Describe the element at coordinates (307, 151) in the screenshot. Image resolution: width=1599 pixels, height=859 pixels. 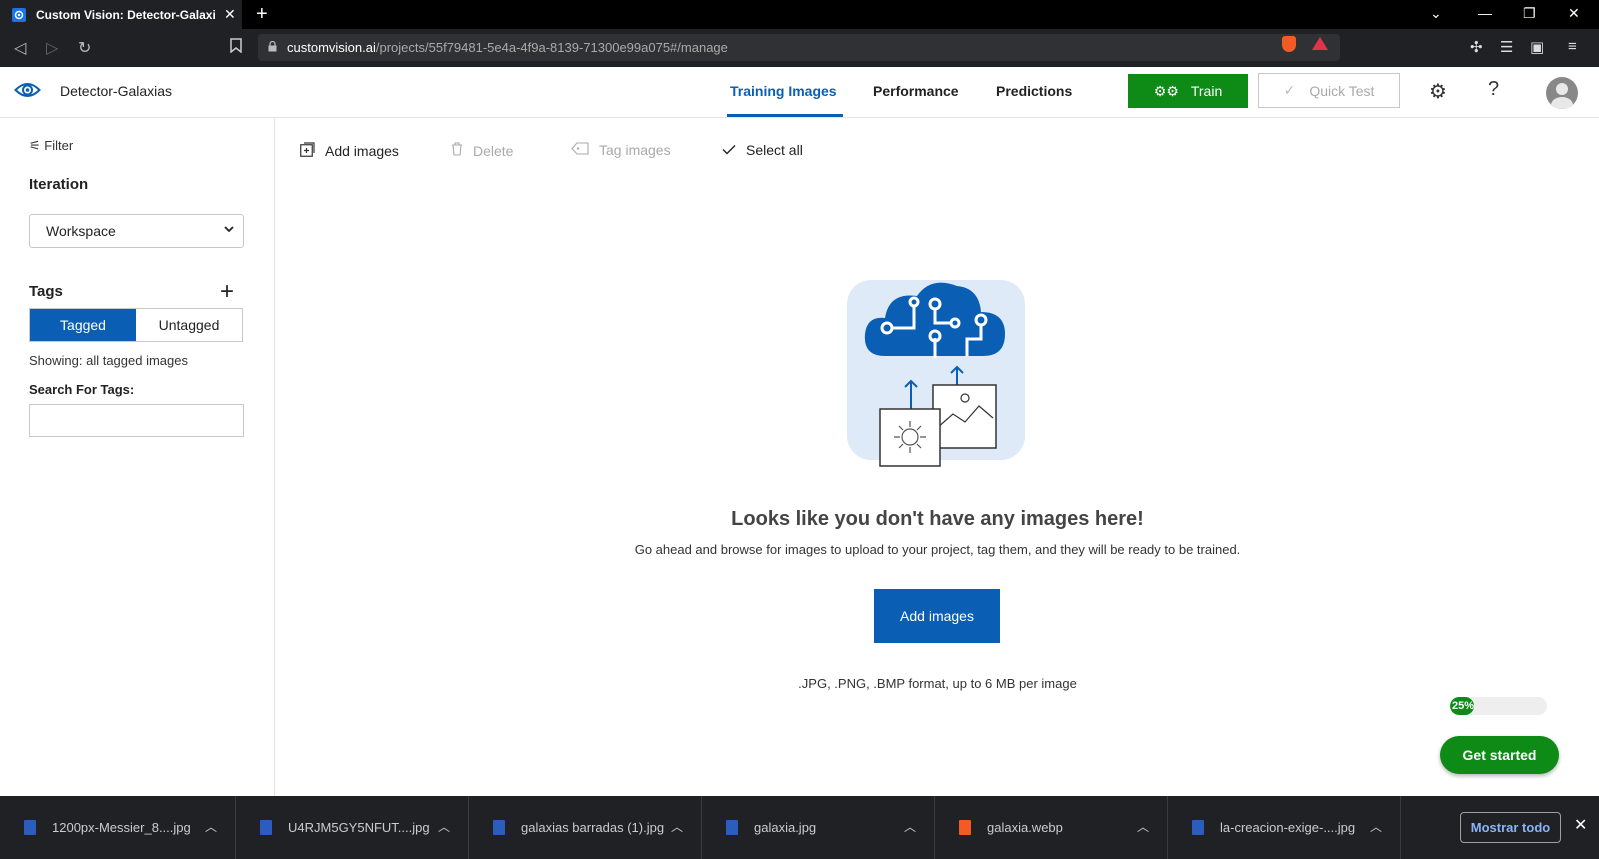
I see `add-image-icon` at that location.